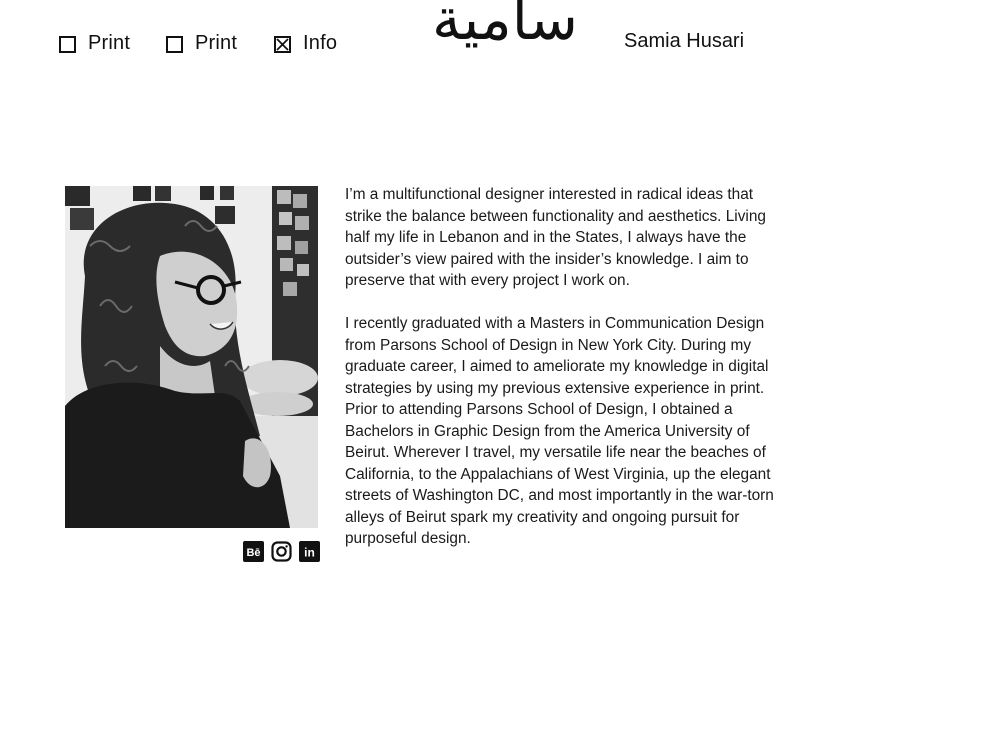 The image size is (1000, 750). I want to click on site-owner-name: Samia Husari, so click(684, 41).